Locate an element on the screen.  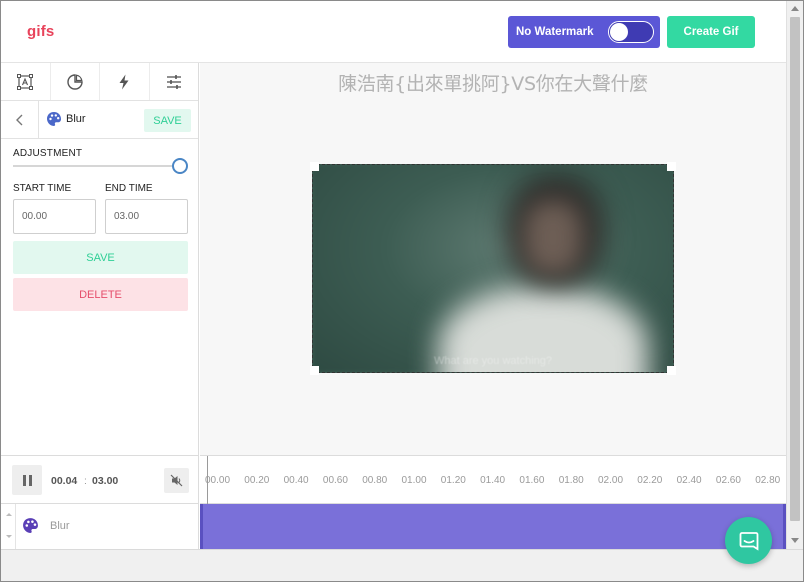
resize-handle-bottom-right is located at coordinates (671, 370).